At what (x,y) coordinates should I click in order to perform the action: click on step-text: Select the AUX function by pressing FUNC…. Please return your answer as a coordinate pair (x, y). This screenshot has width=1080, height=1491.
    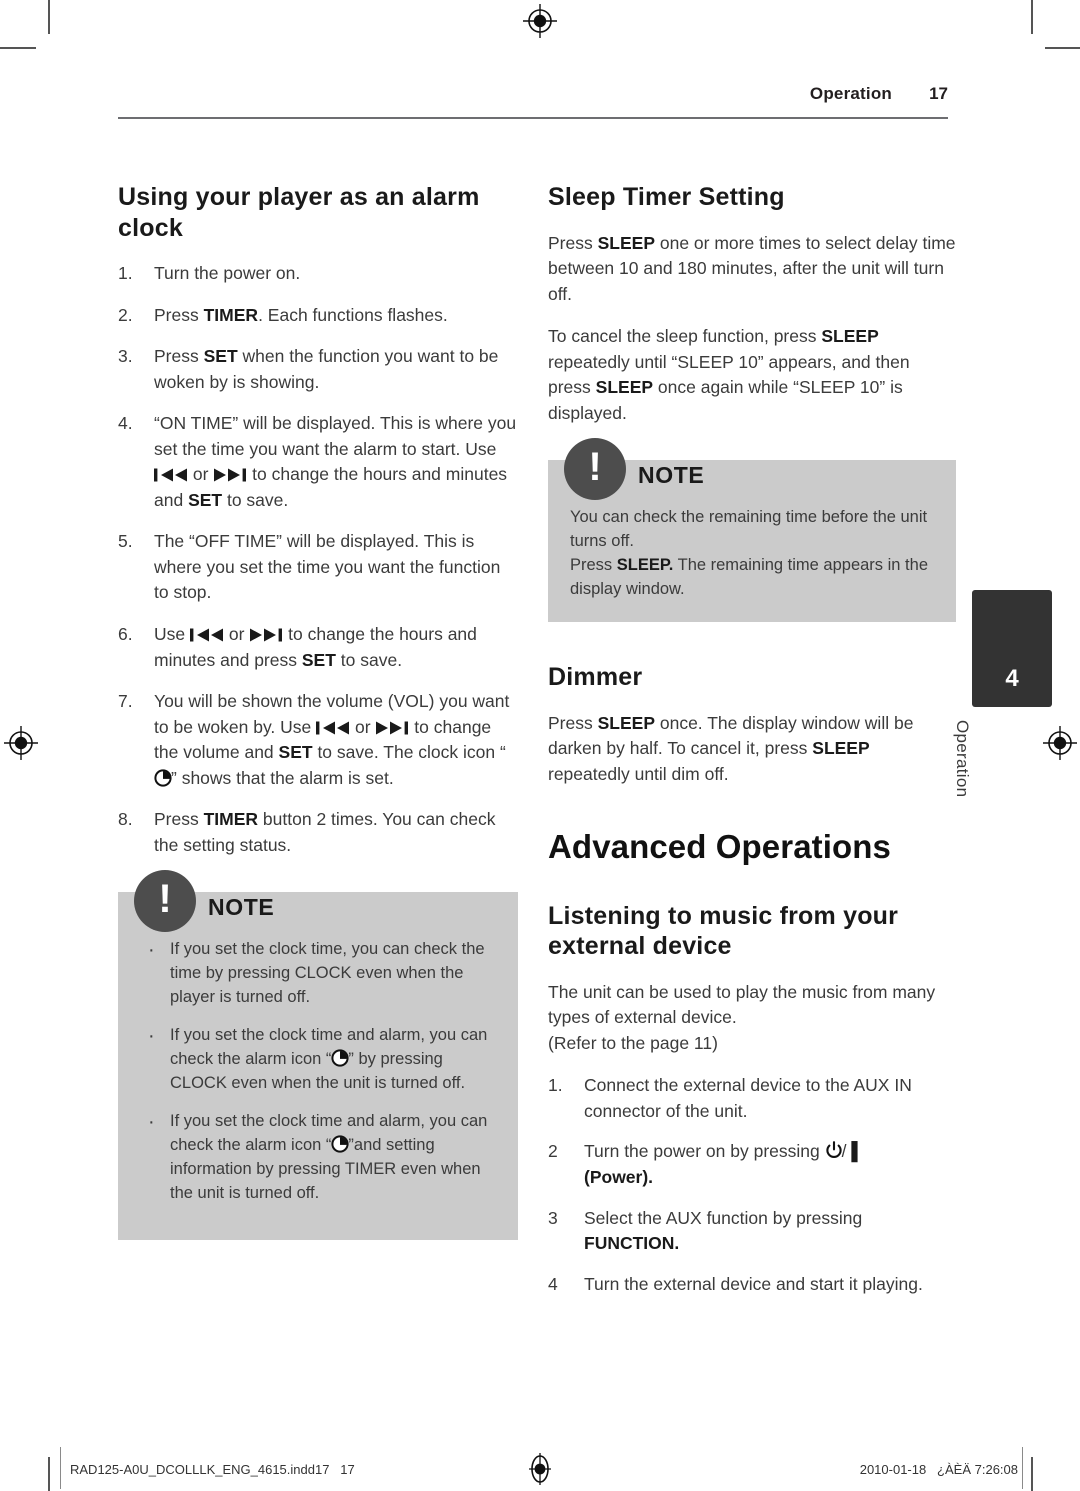
    Looking at the image, I should click on (723, 1230).